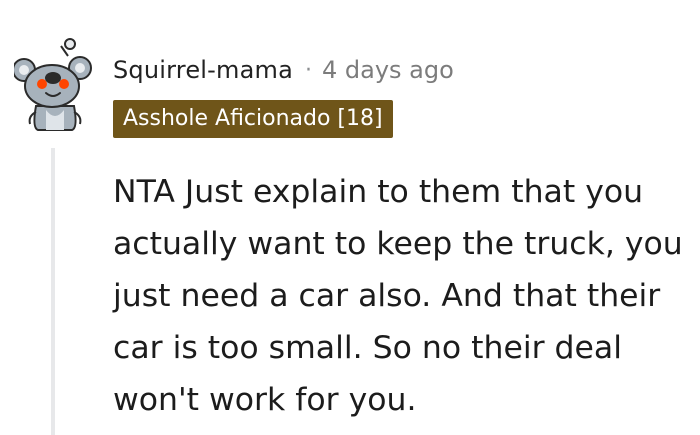 This screenshot has height=435, width=700. What do you see at coordinates (253, 119) in the screenshot?
I see `user-flair-badge: Asshole Aficionado [18]` at bounding box center [253, 119].